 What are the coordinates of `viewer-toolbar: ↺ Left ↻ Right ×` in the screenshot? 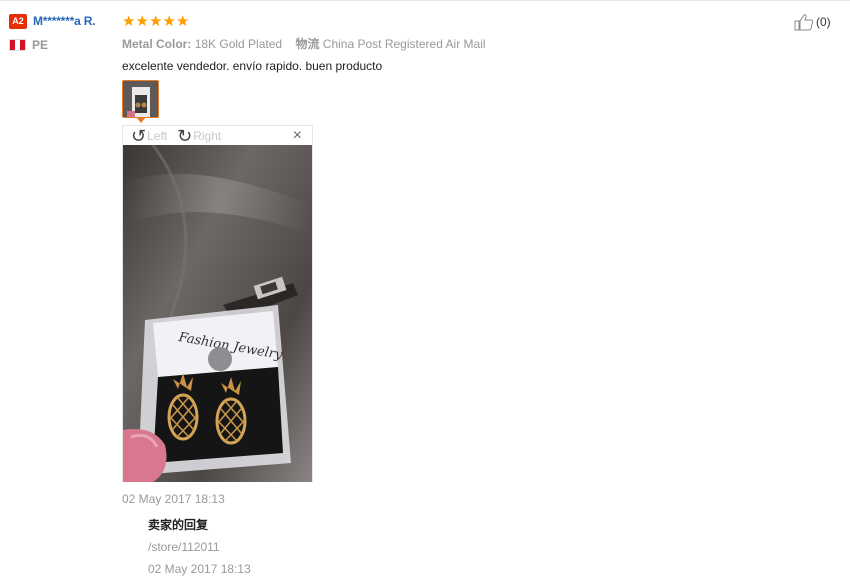 It's located at (217, 135).